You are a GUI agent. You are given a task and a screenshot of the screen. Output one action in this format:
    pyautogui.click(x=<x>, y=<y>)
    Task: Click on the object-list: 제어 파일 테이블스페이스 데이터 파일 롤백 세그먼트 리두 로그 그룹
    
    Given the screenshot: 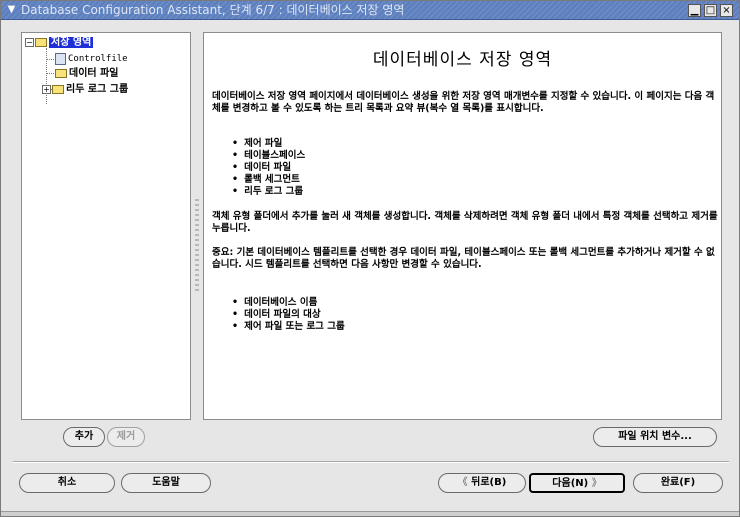 What is the action you would take?
    pyautogui.click(x=268, y=168)
    